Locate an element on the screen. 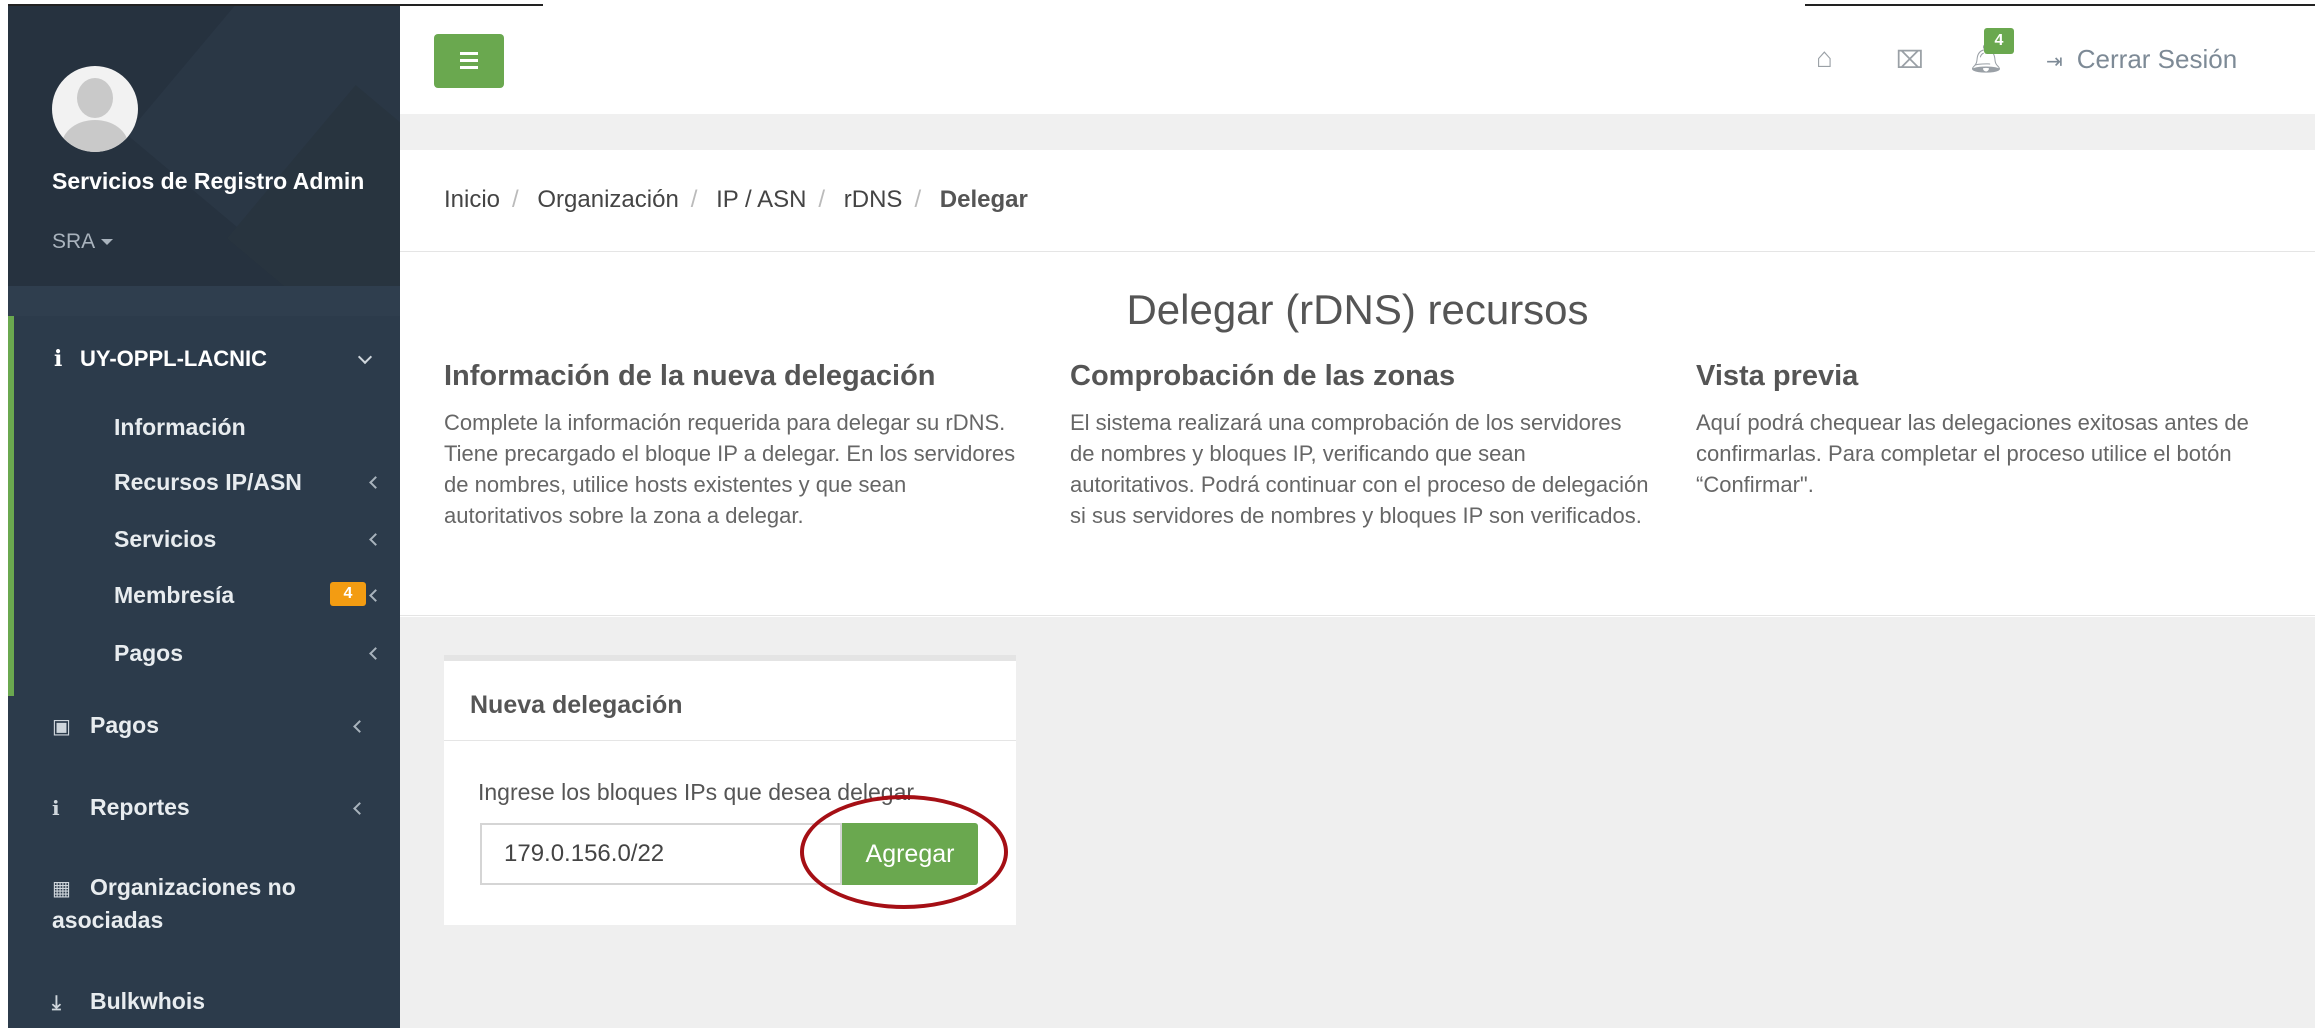 The width and height of the screenshot is (2315, 1028). sidebar-item-pagos: ▣ Pagos is located at coordinates (105, 726).